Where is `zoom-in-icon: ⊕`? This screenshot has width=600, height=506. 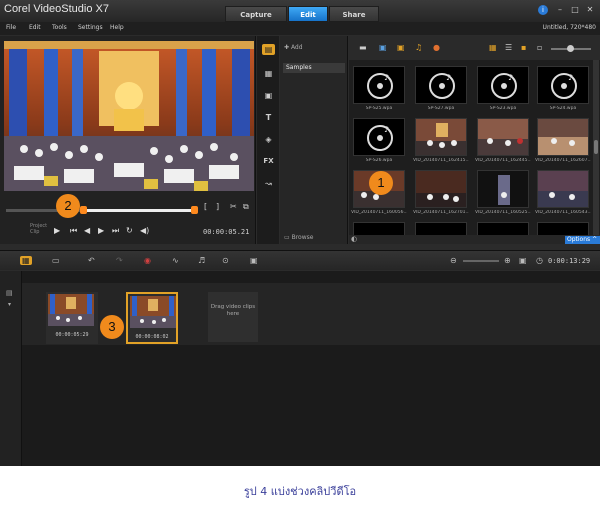 zoom-in-icon: ⊕ is located at coordinates (507, 260).